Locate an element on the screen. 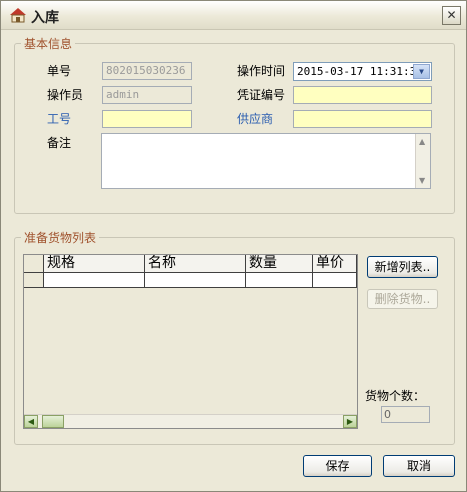 The height and width of the screenshot is (492, 467). order-no-field: 802015030236 is located at coordinates (147, 71).